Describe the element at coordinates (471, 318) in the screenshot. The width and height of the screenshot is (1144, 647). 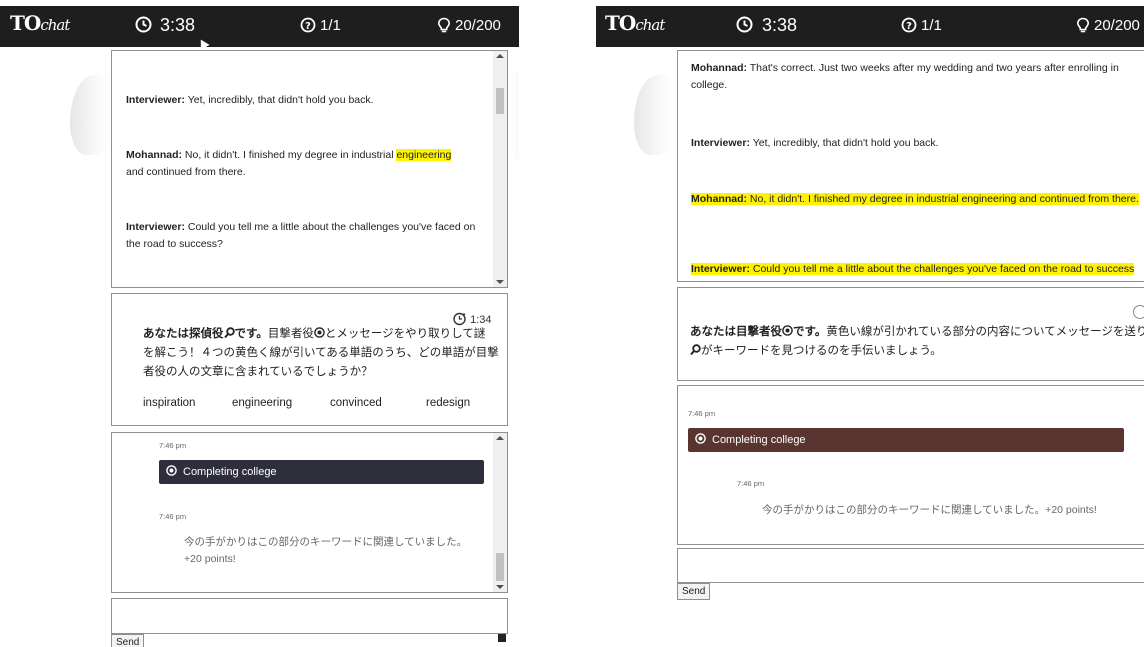
I see `task-timer: 1:34` at that location.